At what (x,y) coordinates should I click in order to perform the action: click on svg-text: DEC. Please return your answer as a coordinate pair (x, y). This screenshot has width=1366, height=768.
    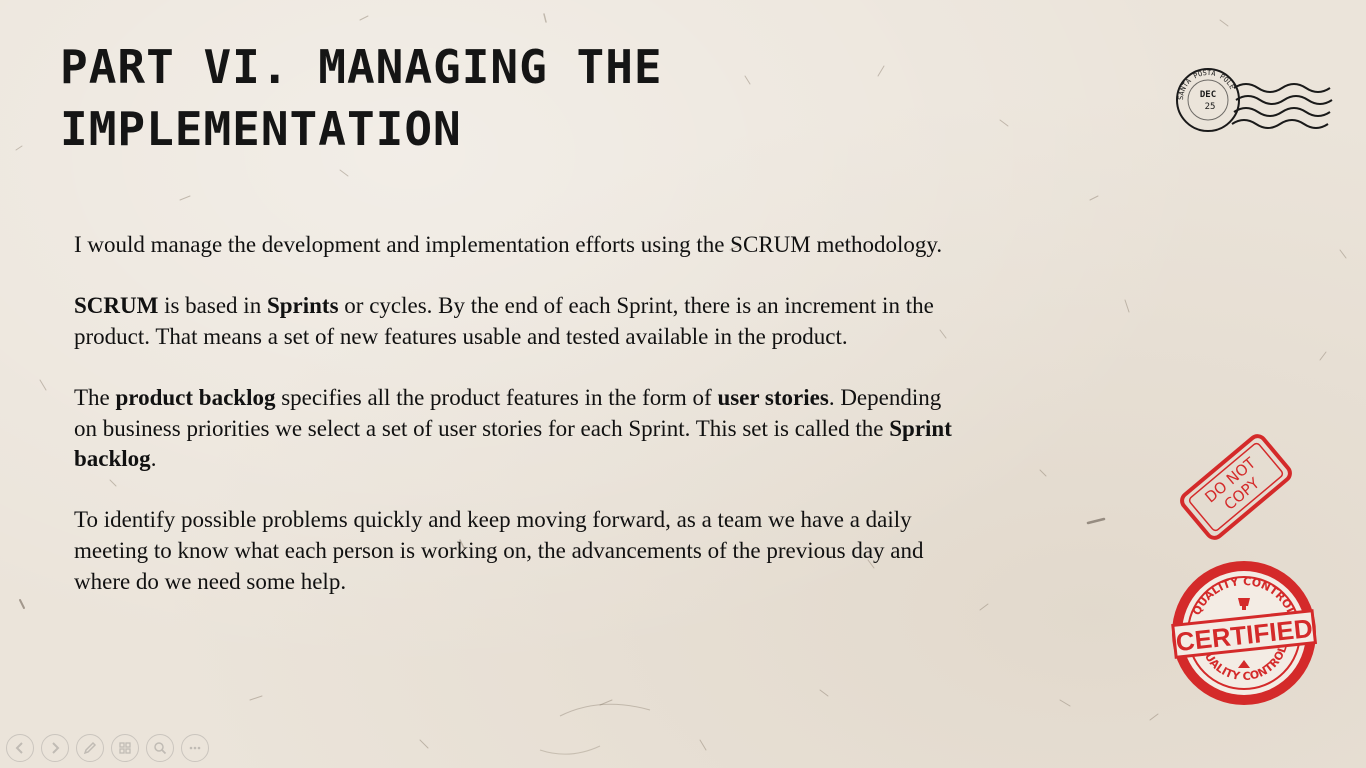
    Looking at the image, I should click on (1208, 95).